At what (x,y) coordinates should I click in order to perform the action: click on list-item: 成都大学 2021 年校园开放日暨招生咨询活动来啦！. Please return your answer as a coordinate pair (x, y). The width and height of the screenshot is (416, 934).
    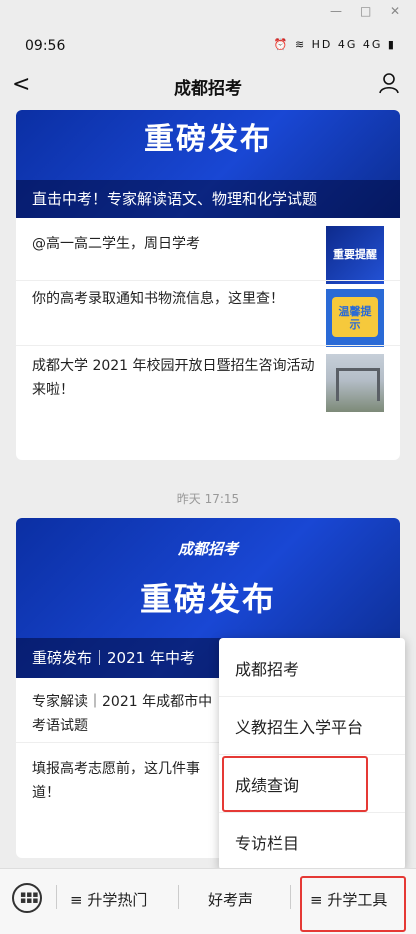
    Looking at the image, I should click on (208, 380).